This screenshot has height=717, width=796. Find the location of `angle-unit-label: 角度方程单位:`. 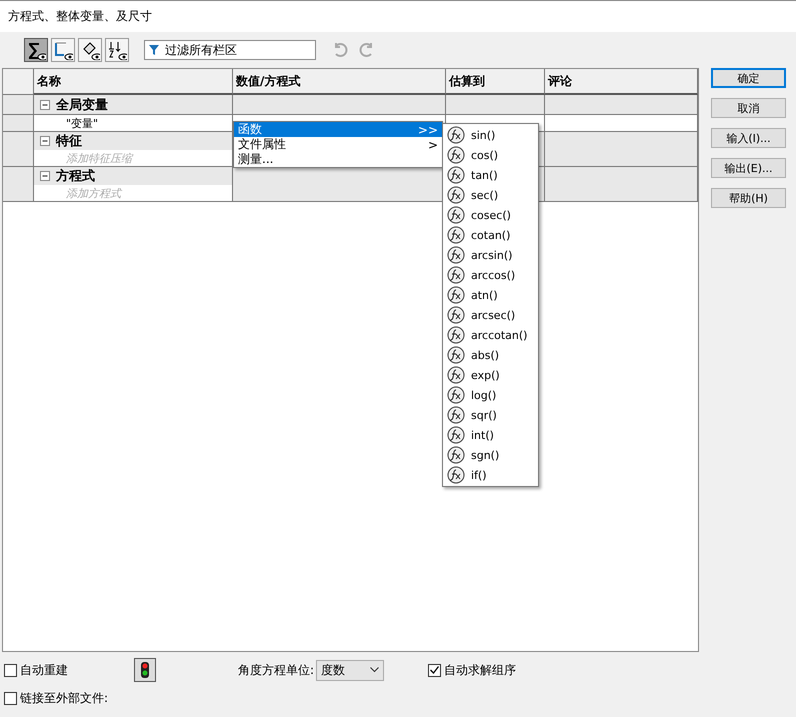

angle-unit-label: 角度方程单位: is located at coordinates (276, 670).